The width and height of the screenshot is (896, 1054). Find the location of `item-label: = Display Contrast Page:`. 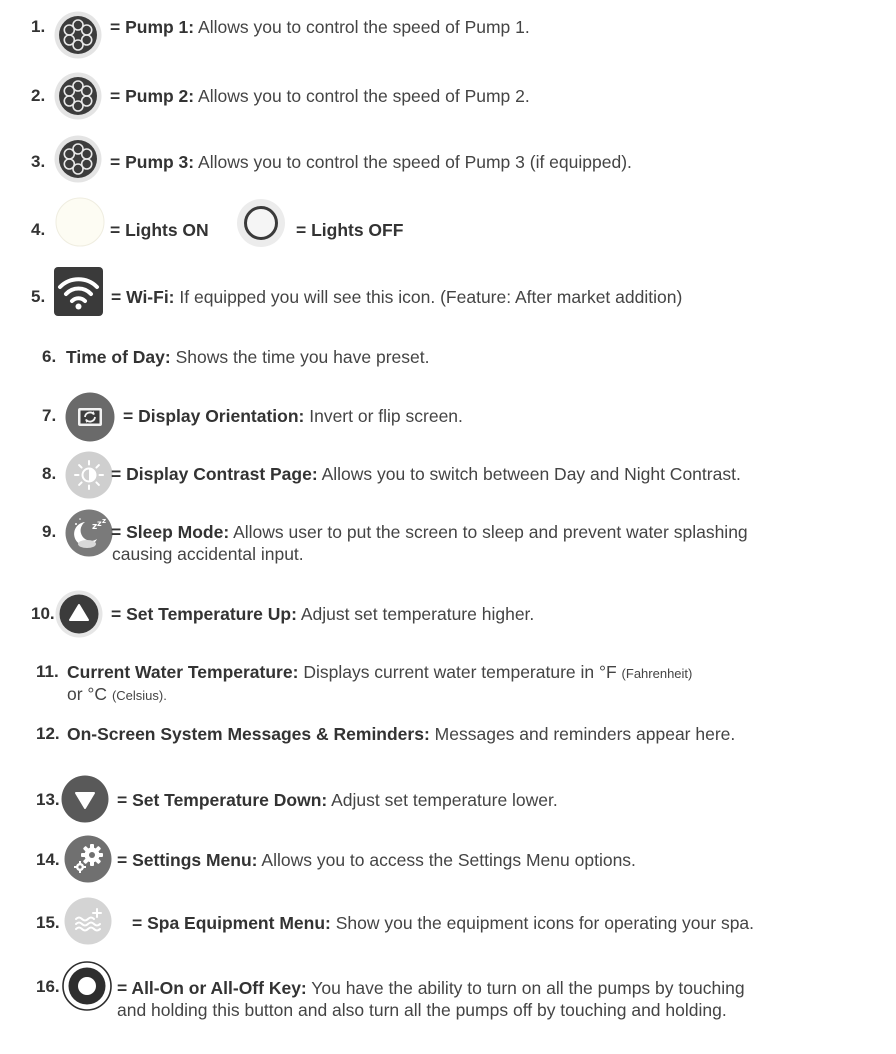

item-label: = Display Contrast Page: is located at coordinates (214, 474).